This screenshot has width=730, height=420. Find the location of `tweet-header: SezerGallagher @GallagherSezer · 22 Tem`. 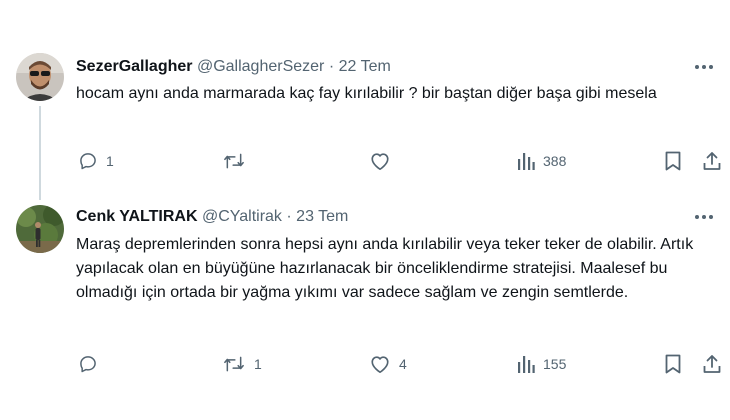

tweet-header: SezerGallagher @GallagherSezer · 22 Tem is located at coordinates (233, 67).